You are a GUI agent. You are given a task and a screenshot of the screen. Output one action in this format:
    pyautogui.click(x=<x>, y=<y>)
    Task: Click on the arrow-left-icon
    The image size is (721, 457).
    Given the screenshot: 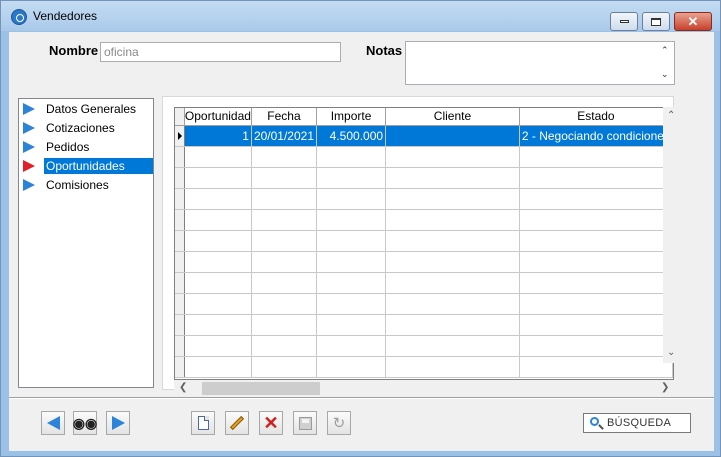 What is the action you would take?
    pyautogui.click(x=53, y=423)
    